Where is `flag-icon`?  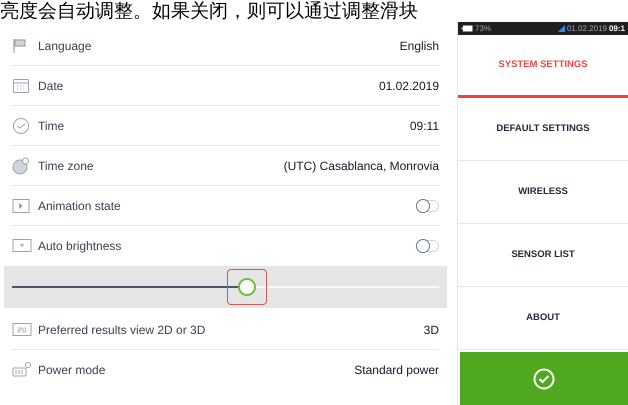 flag-icon is located at coordinates (20, 46).